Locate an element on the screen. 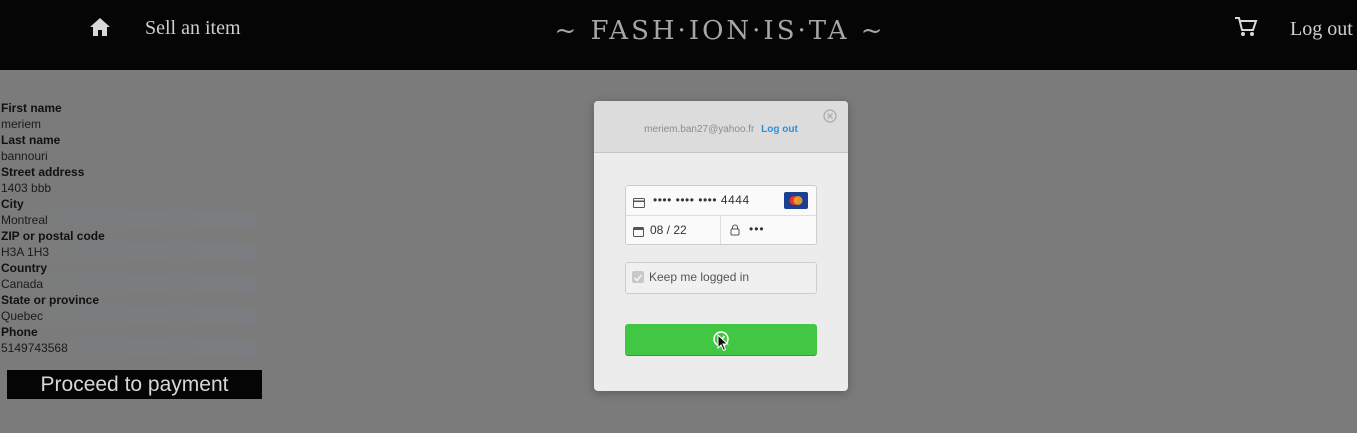 This screenshot has width=1357, height=433. cvc-field: ••• is located at coordinates (757, 229).